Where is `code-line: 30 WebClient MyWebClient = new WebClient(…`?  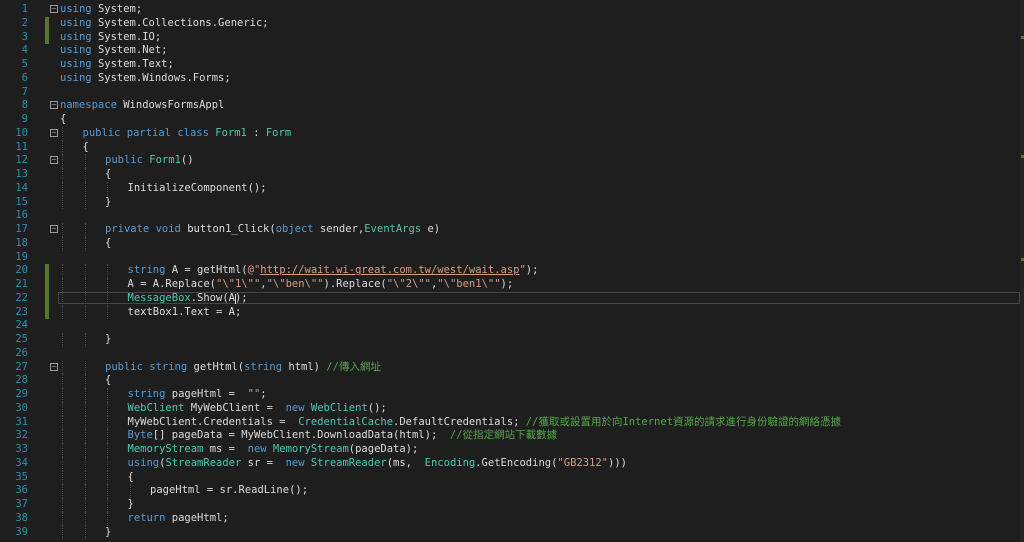 code-line: 30 WebClient MyWebClient = new WebClient(… is located at coordinates (512, 408).